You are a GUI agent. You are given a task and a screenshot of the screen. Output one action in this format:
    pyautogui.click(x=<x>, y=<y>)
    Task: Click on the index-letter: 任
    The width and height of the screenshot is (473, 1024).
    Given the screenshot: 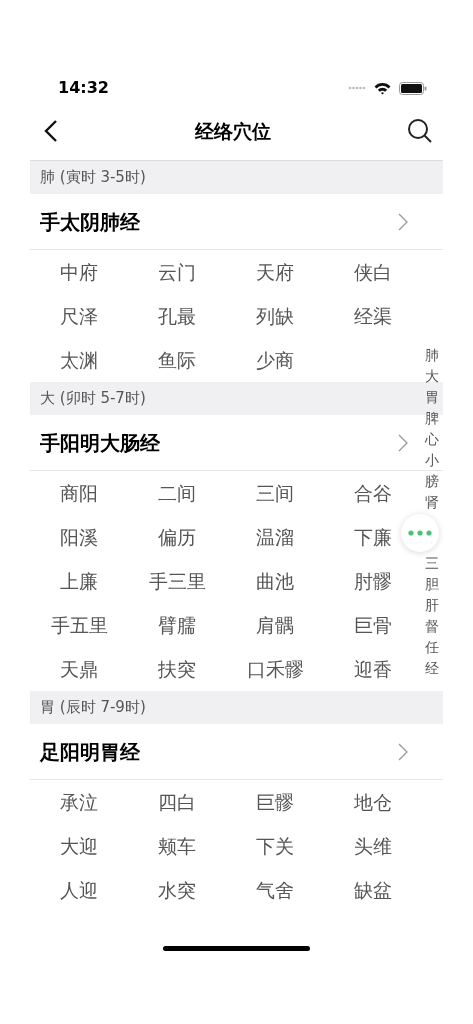 What is the action you would take?
    pyautogui.click(x=432, y=647)
    